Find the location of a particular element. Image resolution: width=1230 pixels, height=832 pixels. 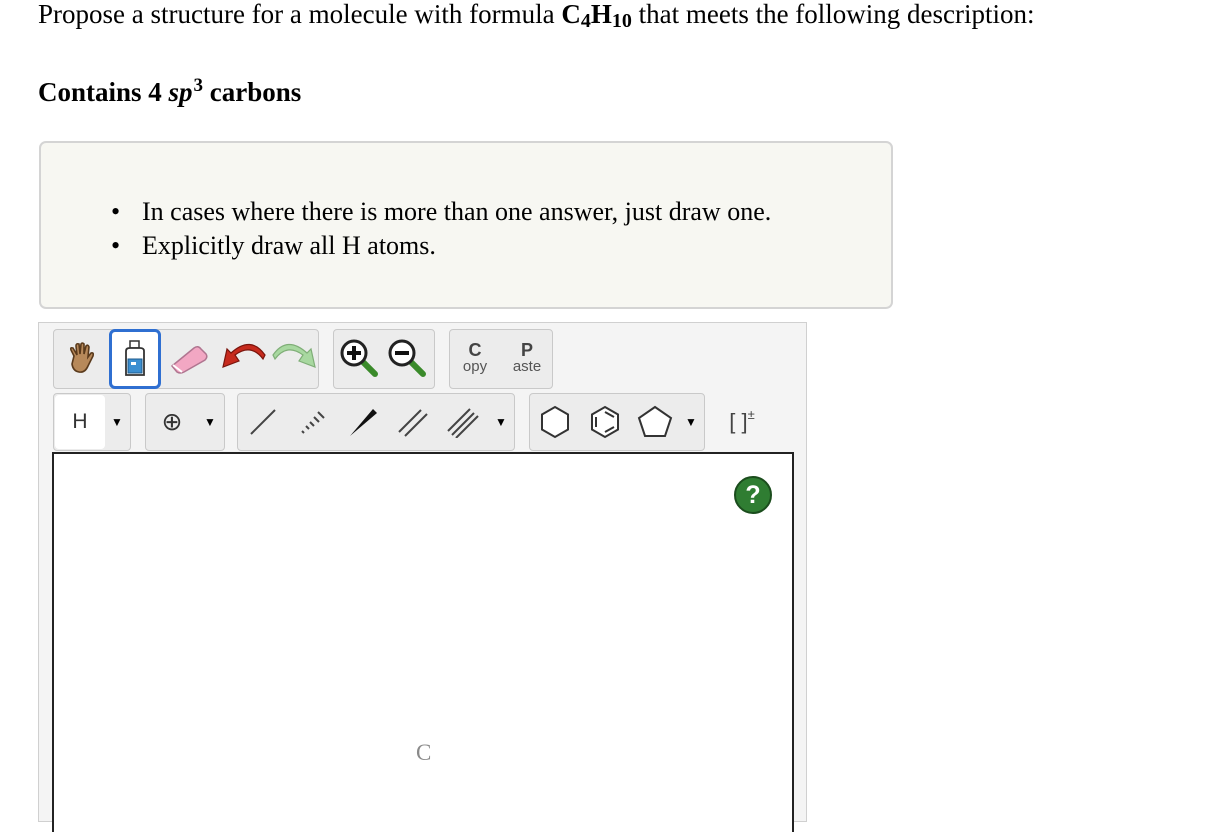

cyclohexane-icon is located at coordinates (555, 422).